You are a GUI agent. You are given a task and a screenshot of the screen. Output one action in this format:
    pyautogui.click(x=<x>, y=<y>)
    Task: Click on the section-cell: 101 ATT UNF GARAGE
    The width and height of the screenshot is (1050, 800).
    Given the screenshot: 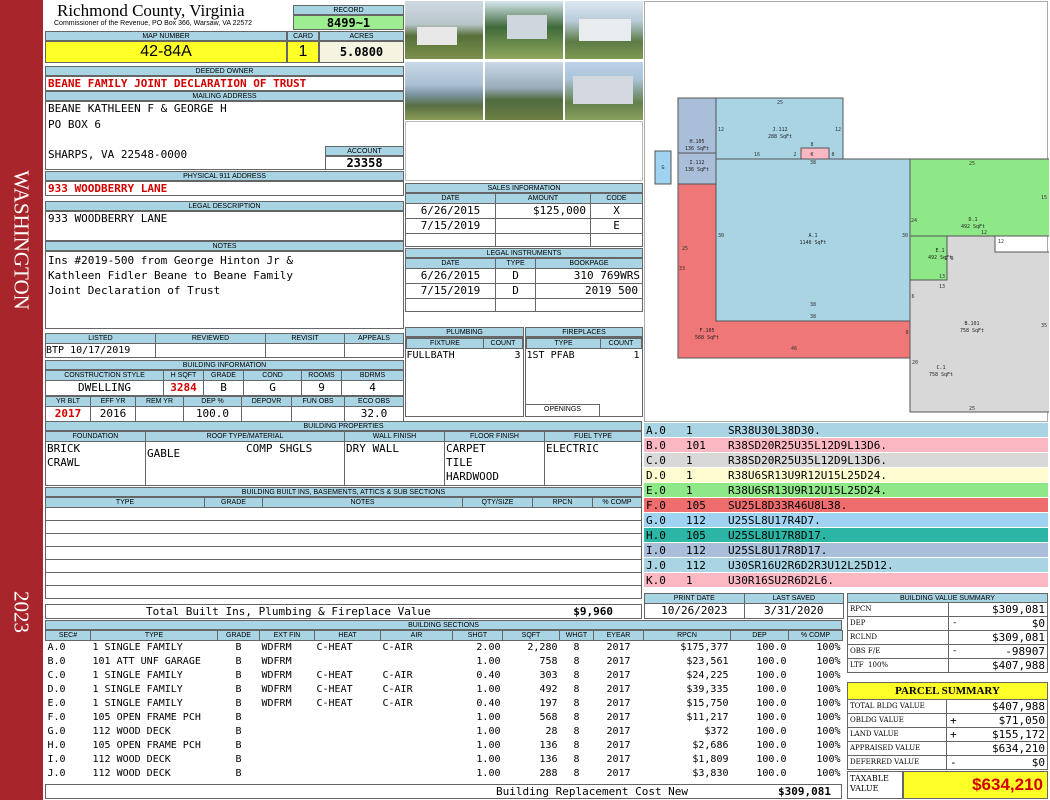 What is the action you would take?
    pyautogui.click(x=146, y=661)
    